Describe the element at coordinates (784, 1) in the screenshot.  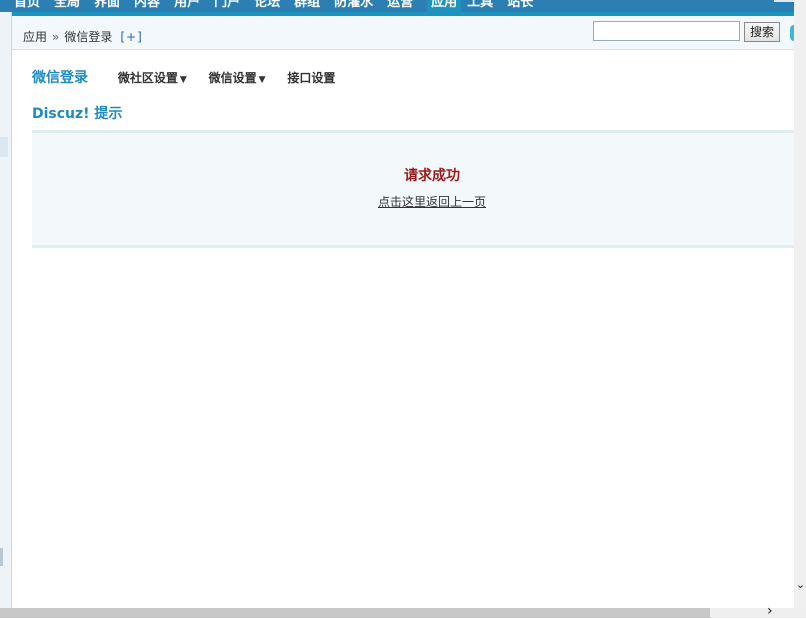
I see `top-nav-right-edge` at that location.